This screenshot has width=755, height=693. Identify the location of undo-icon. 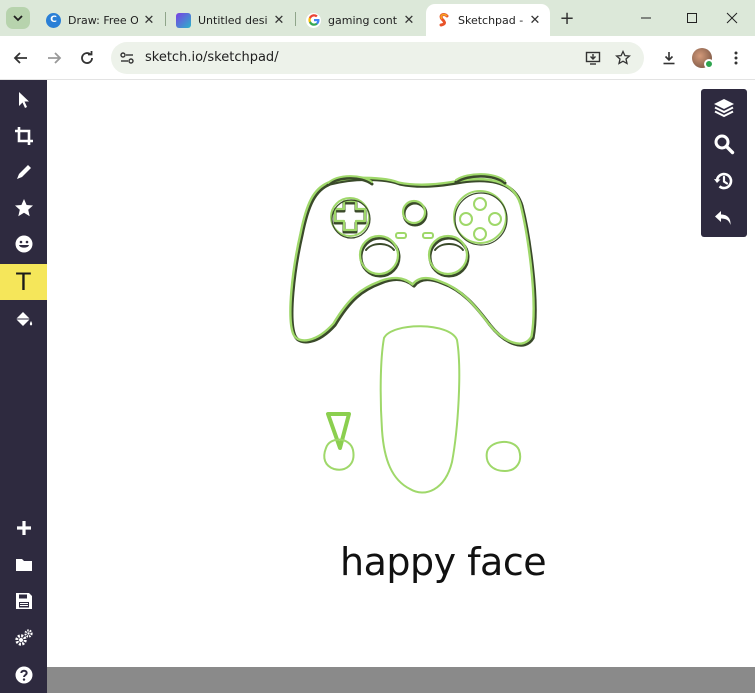
(723, 218).